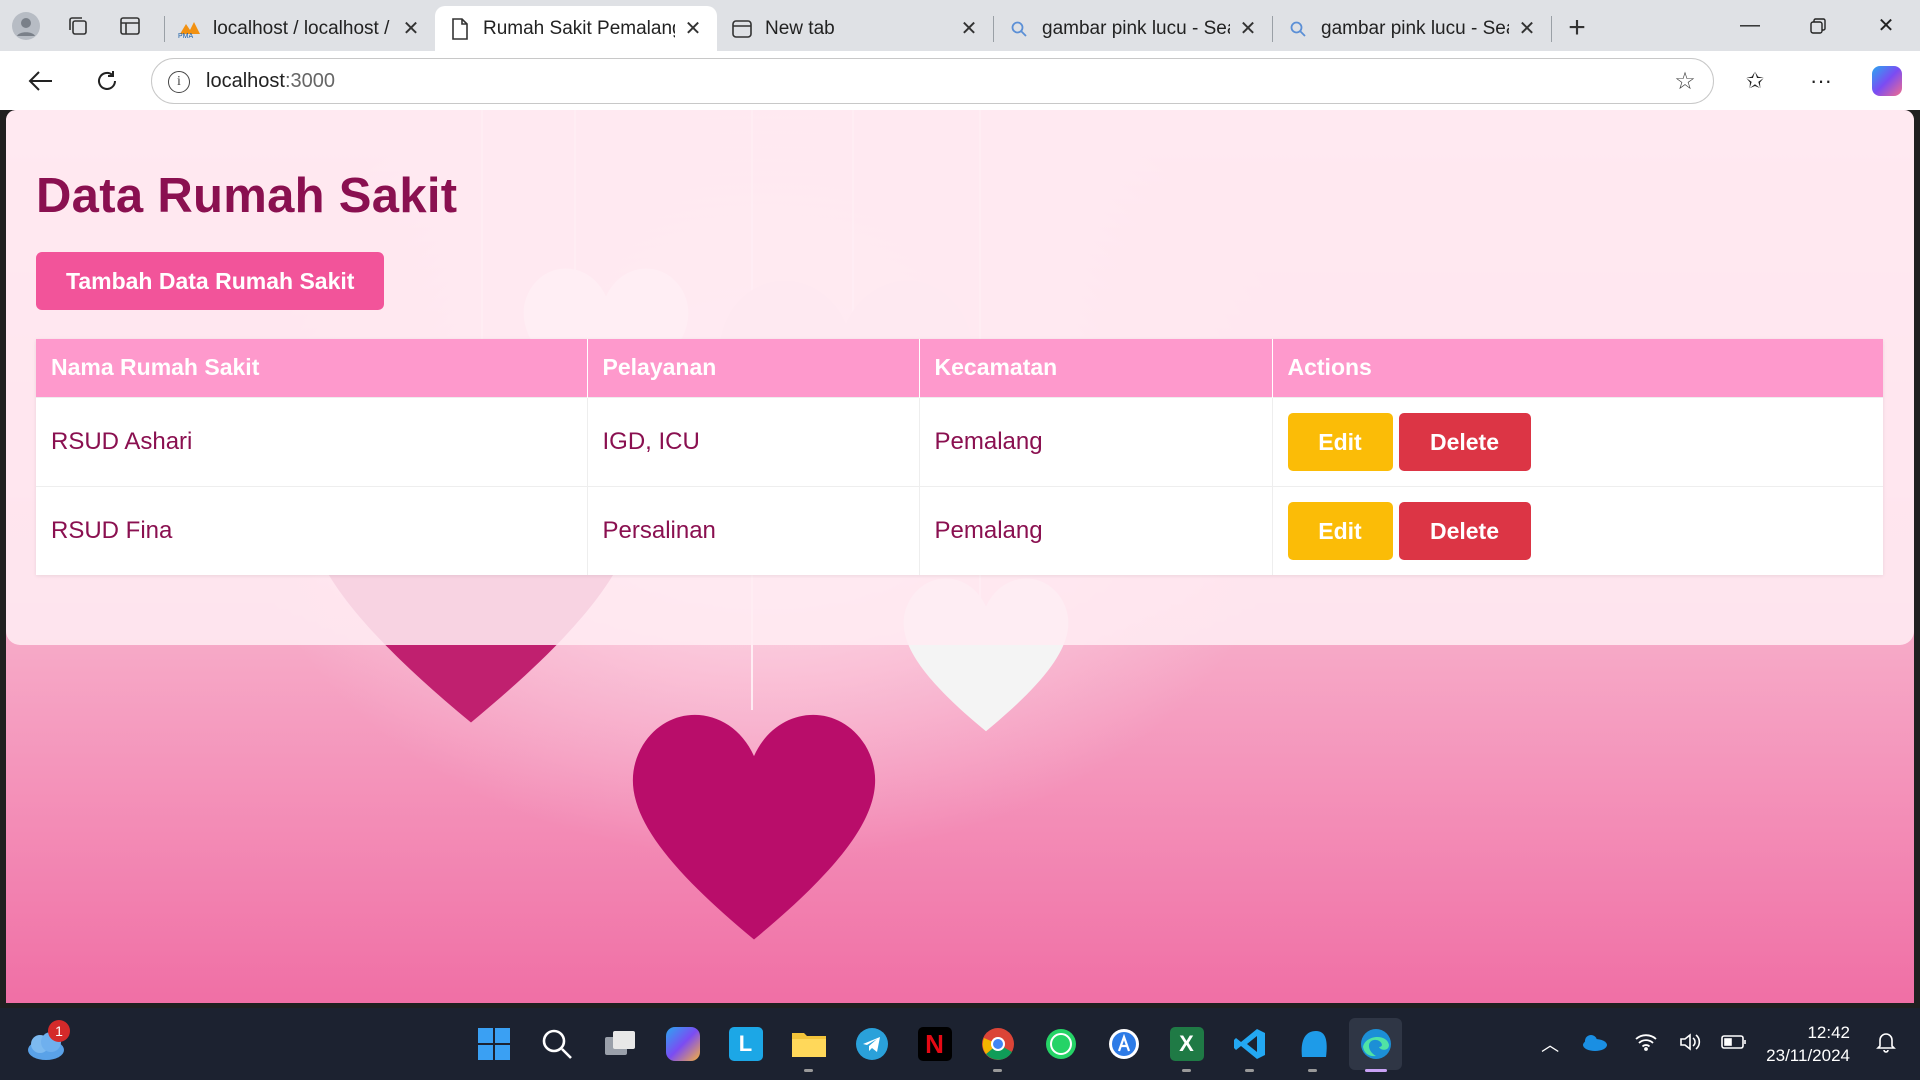  I want to click on column-header-nama: Nama Rumah Sakit, so click(312, 368).